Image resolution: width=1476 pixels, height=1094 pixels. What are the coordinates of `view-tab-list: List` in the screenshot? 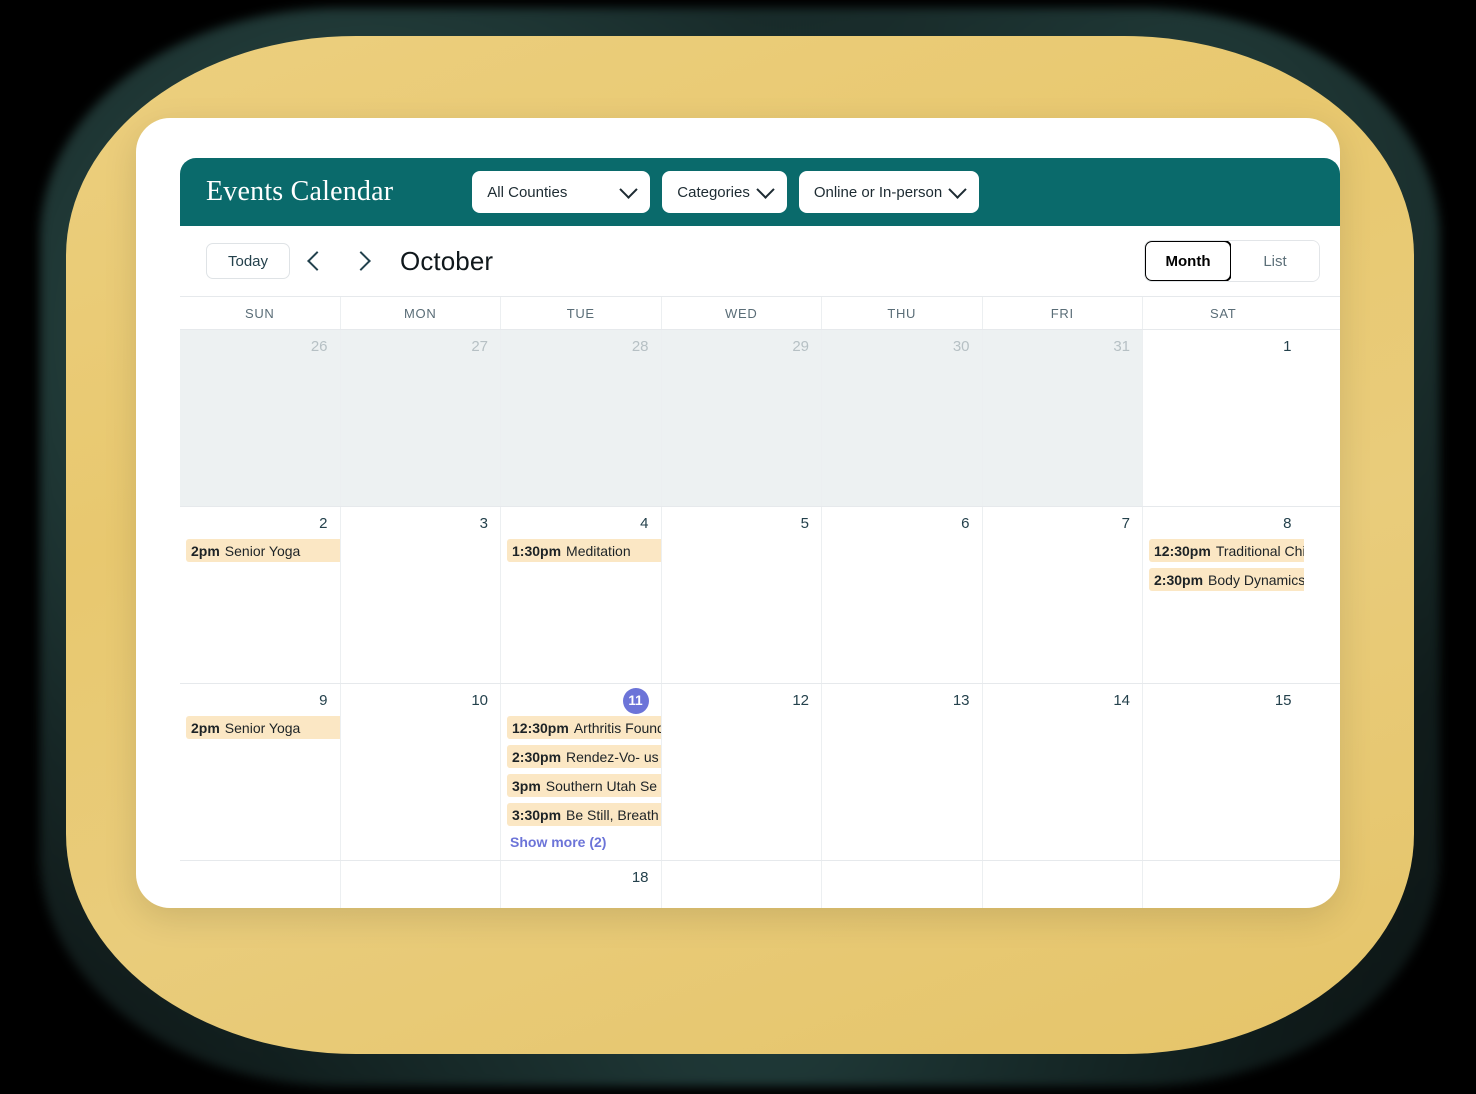 It's located at (1275, 261).